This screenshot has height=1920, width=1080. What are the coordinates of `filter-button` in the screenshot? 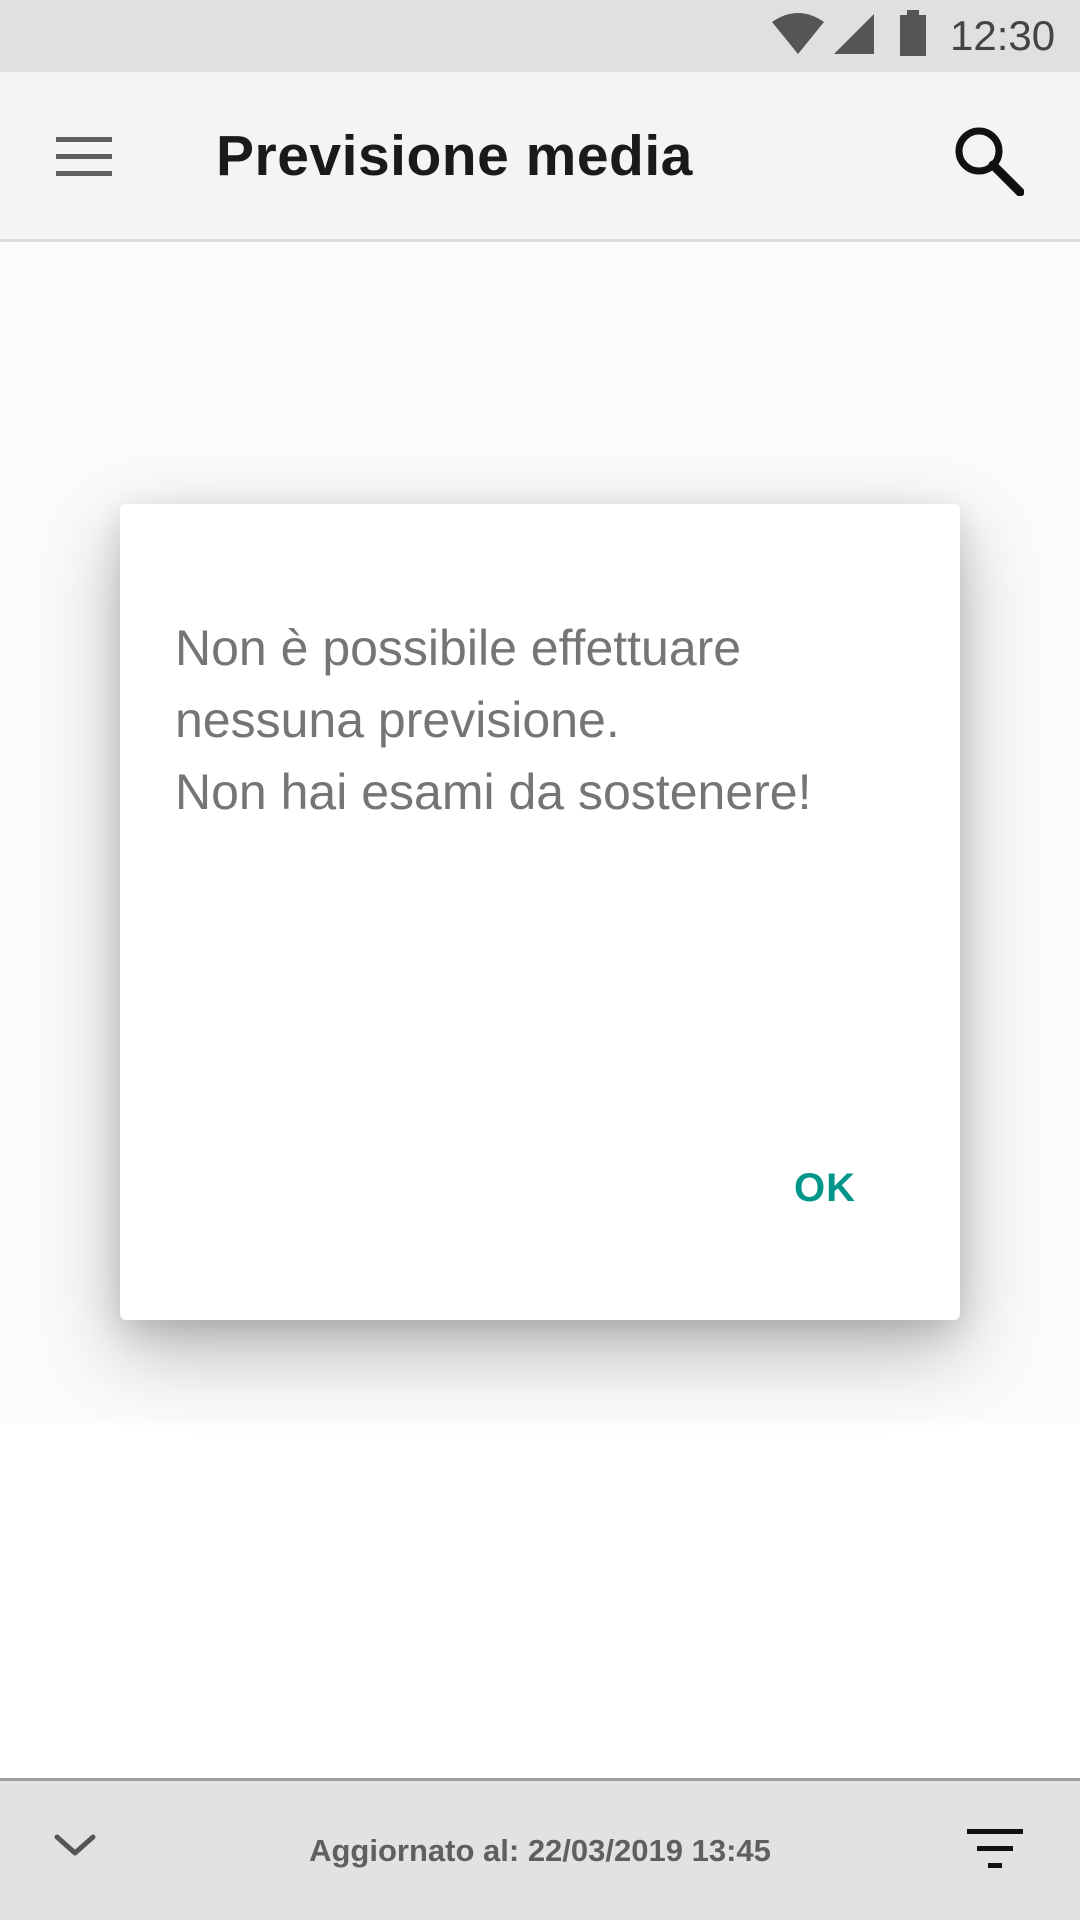 It's located at (995, 1851).